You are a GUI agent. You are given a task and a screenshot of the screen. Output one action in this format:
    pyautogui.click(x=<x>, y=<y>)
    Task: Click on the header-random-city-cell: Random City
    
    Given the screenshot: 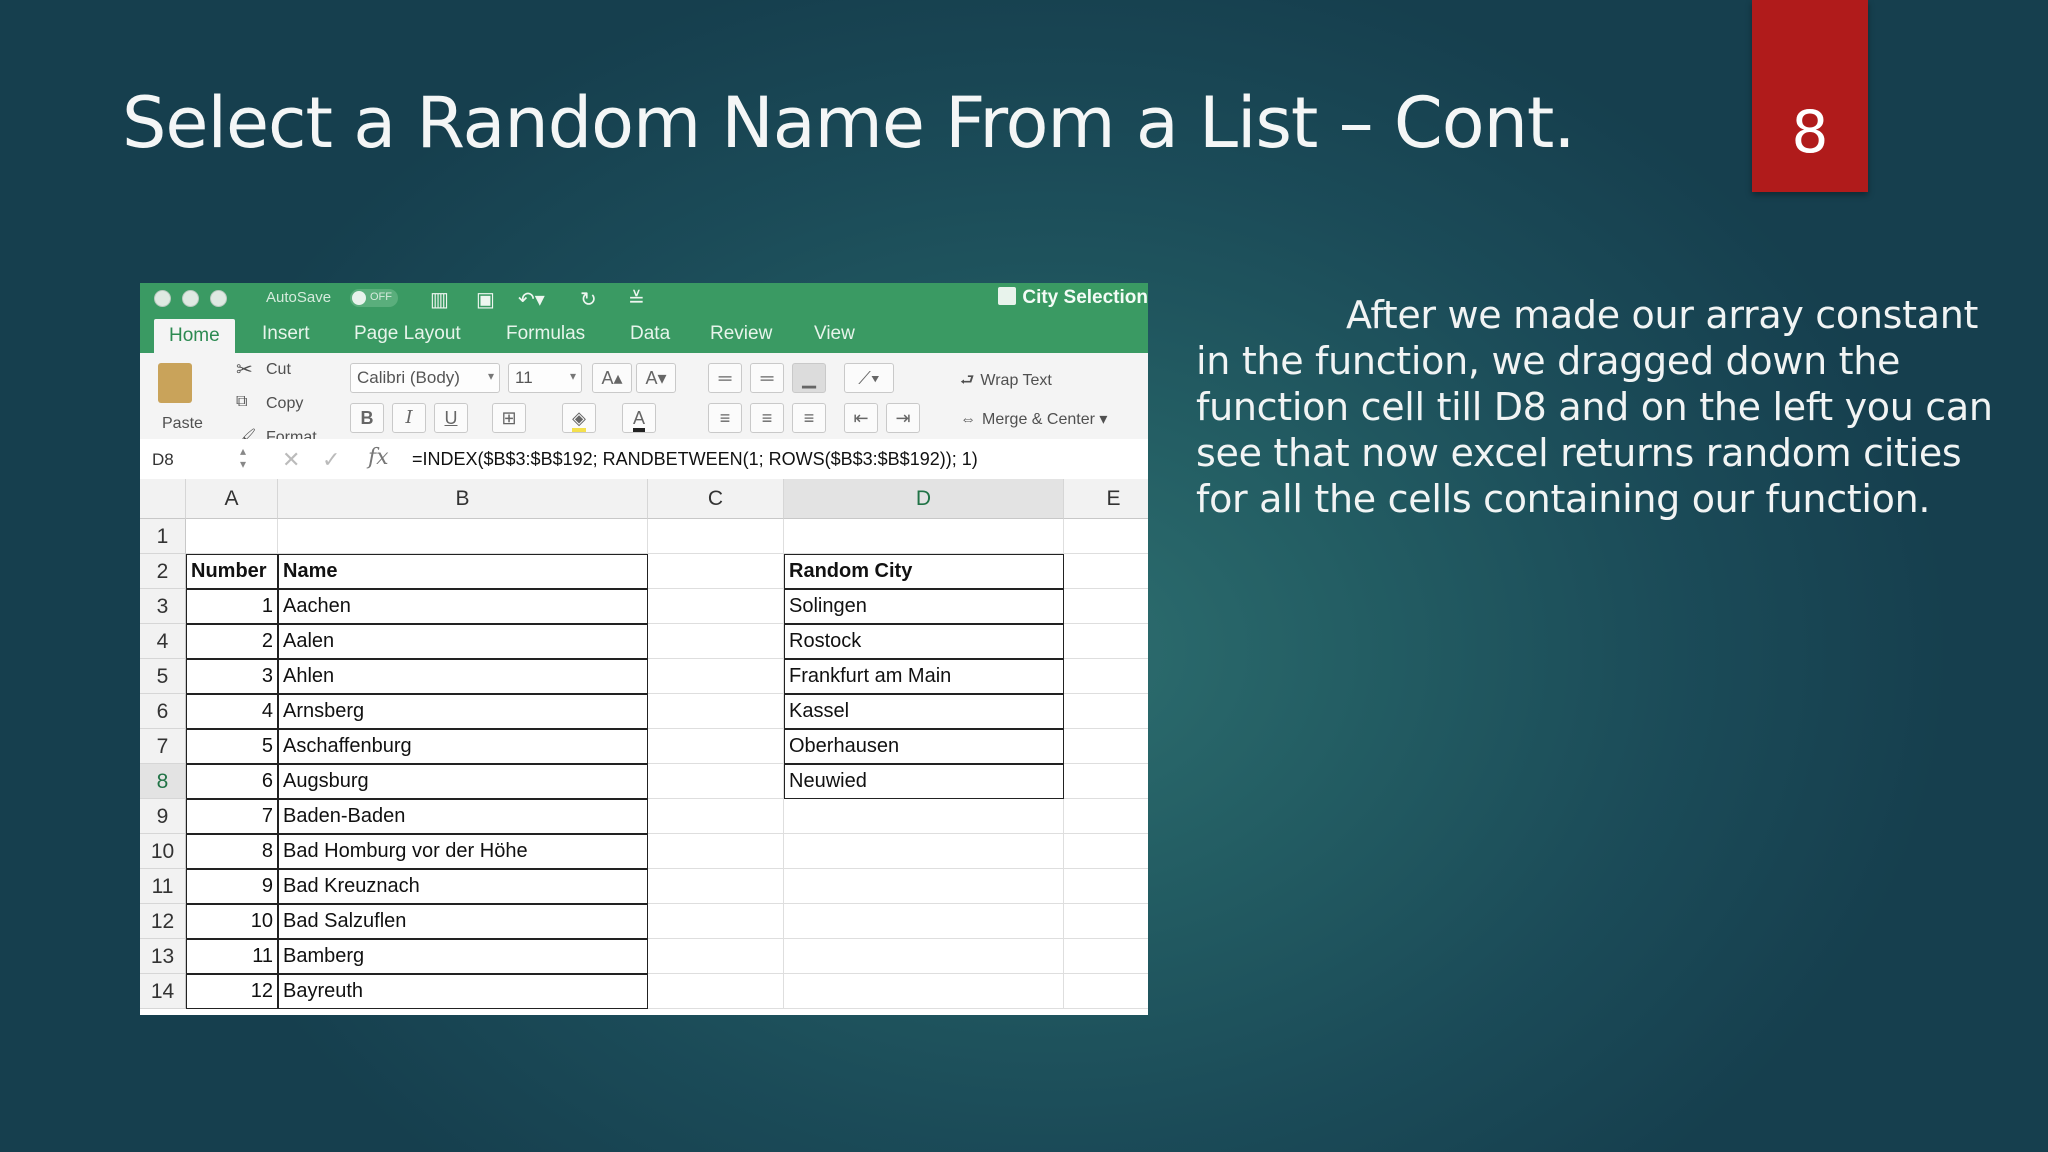 What is the action you would take?
    pyautogui.click(x=924, y=571)
    